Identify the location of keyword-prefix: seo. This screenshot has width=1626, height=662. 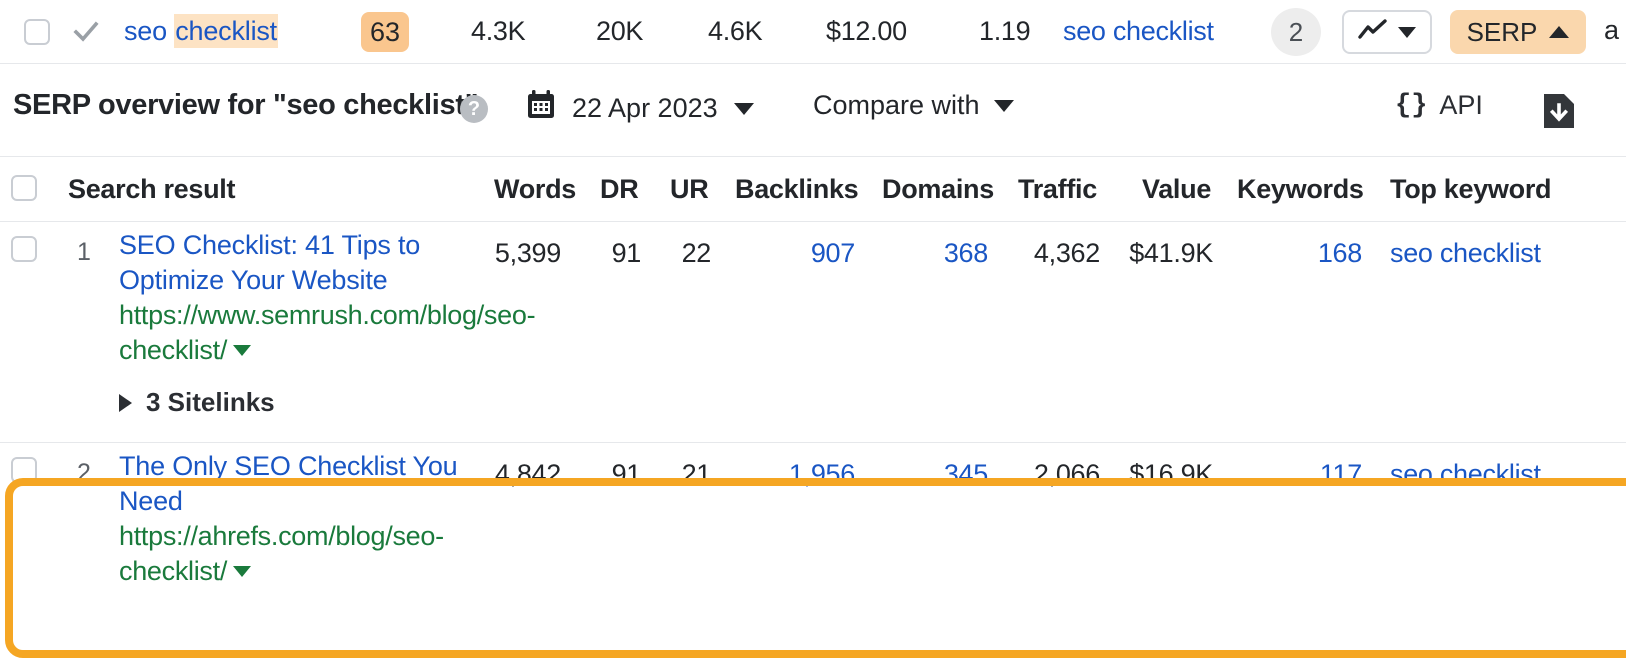
(149, 31).